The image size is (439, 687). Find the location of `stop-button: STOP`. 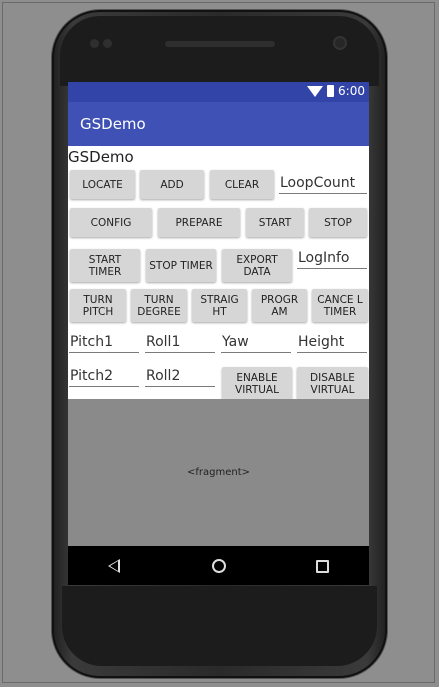

stop-button: STOP is located at coordinates (338, 222).